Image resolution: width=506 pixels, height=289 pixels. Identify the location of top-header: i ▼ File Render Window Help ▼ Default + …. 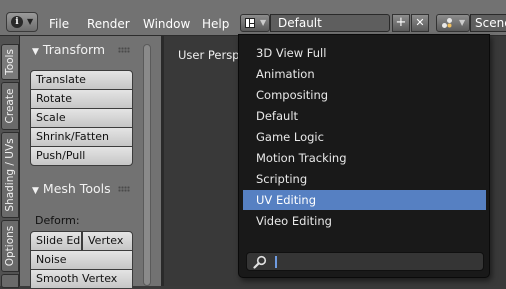
(253, 18).